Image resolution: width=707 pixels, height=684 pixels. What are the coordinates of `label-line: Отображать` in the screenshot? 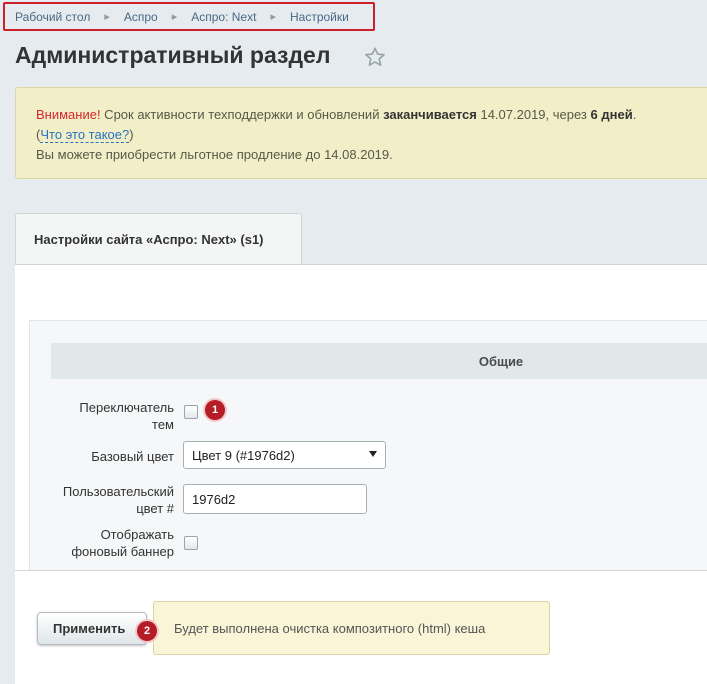 It's located at (137, 534).